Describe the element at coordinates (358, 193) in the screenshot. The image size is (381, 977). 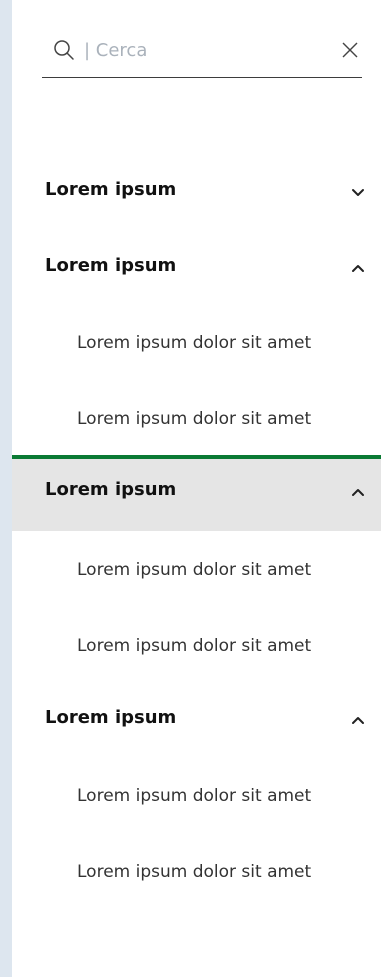
I see `chevron-down-icon` at that location.